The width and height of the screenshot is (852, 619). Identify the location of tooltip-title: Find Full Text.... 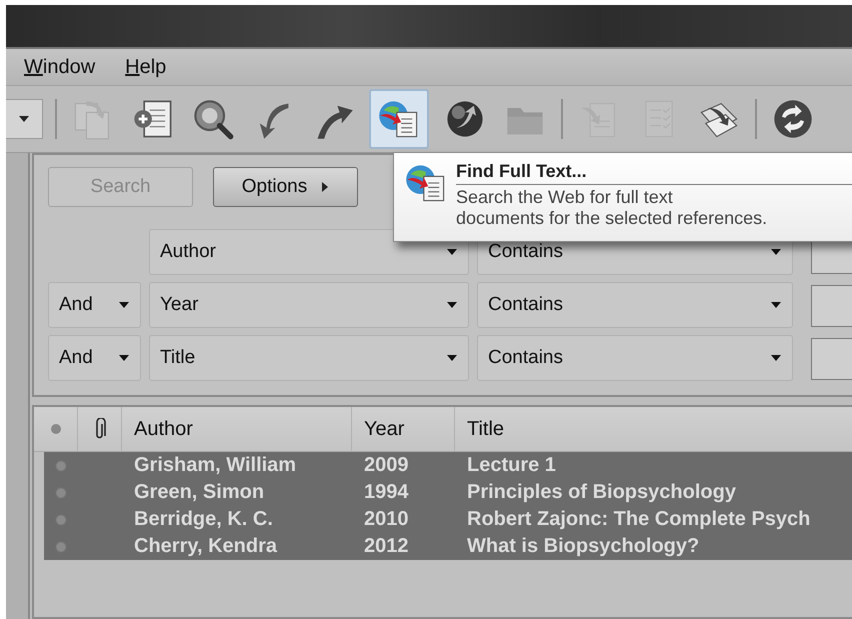
(522, 171).